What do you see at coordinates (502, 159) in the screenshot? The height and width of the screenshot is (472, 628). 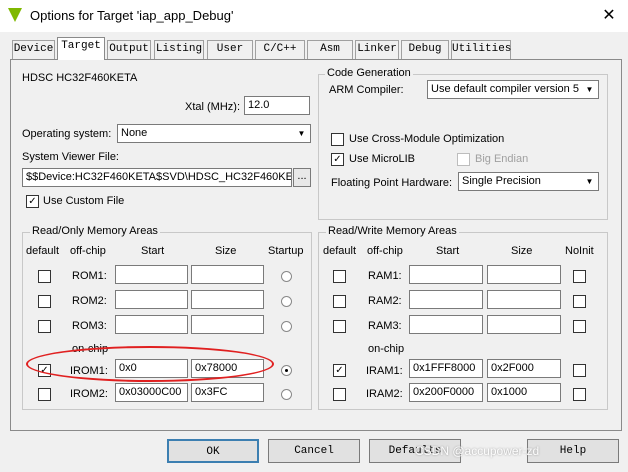 I see `big-endian-label: Big Endian` at bounding box center [502, 159].